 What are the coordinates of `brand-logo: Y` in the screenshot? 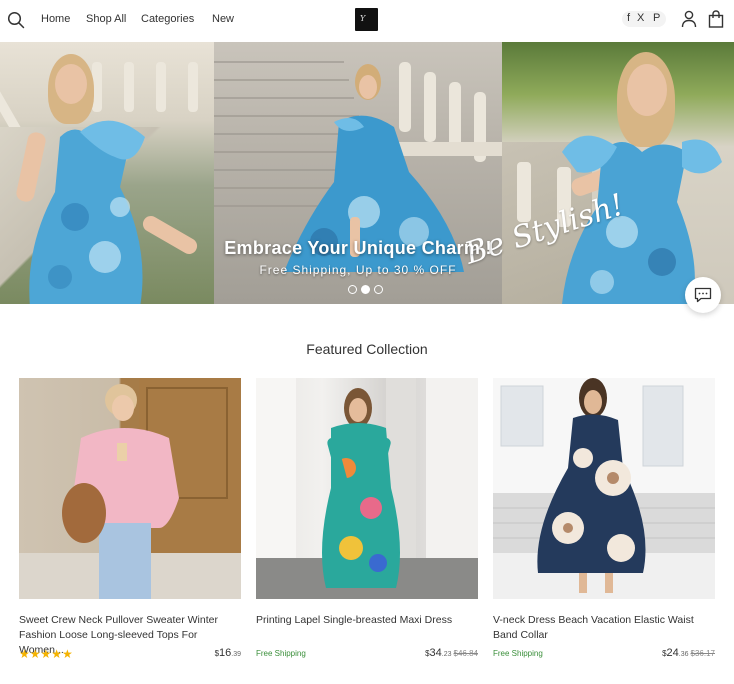 It's located at (366, 19).